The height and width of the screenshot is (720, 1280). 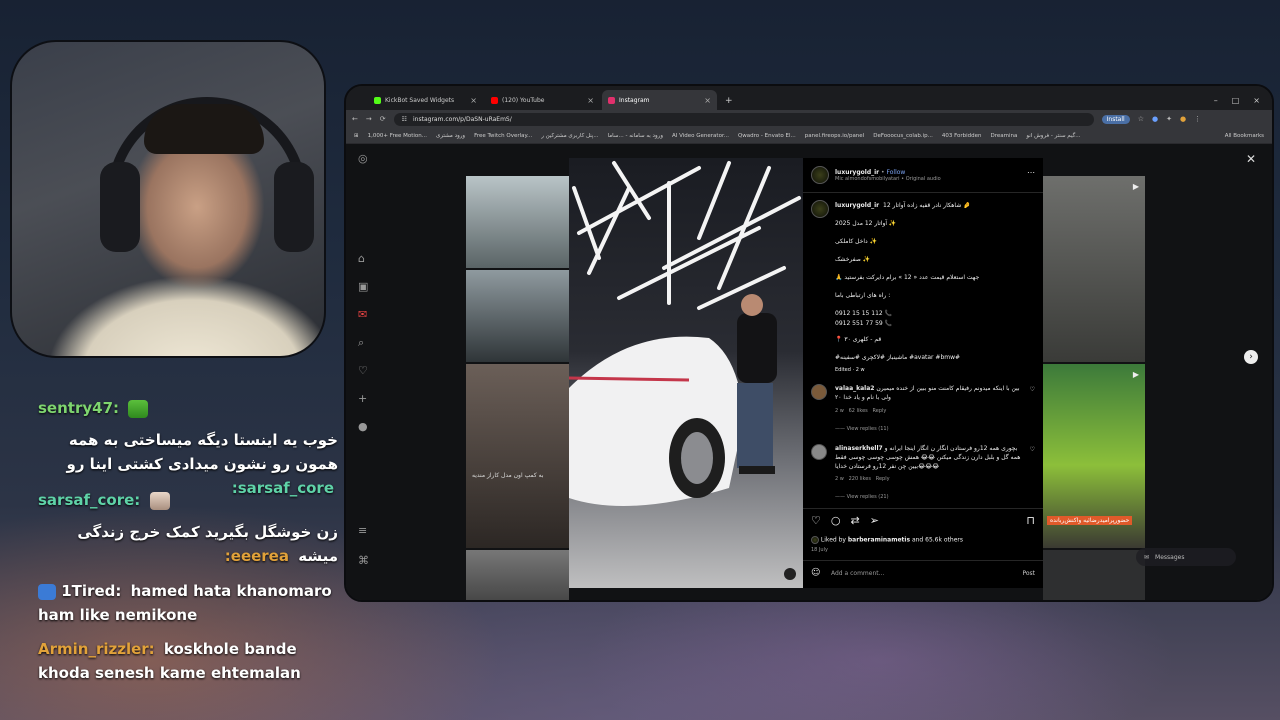 I want to click on install-button: Install, so click(x=1115, y=119).